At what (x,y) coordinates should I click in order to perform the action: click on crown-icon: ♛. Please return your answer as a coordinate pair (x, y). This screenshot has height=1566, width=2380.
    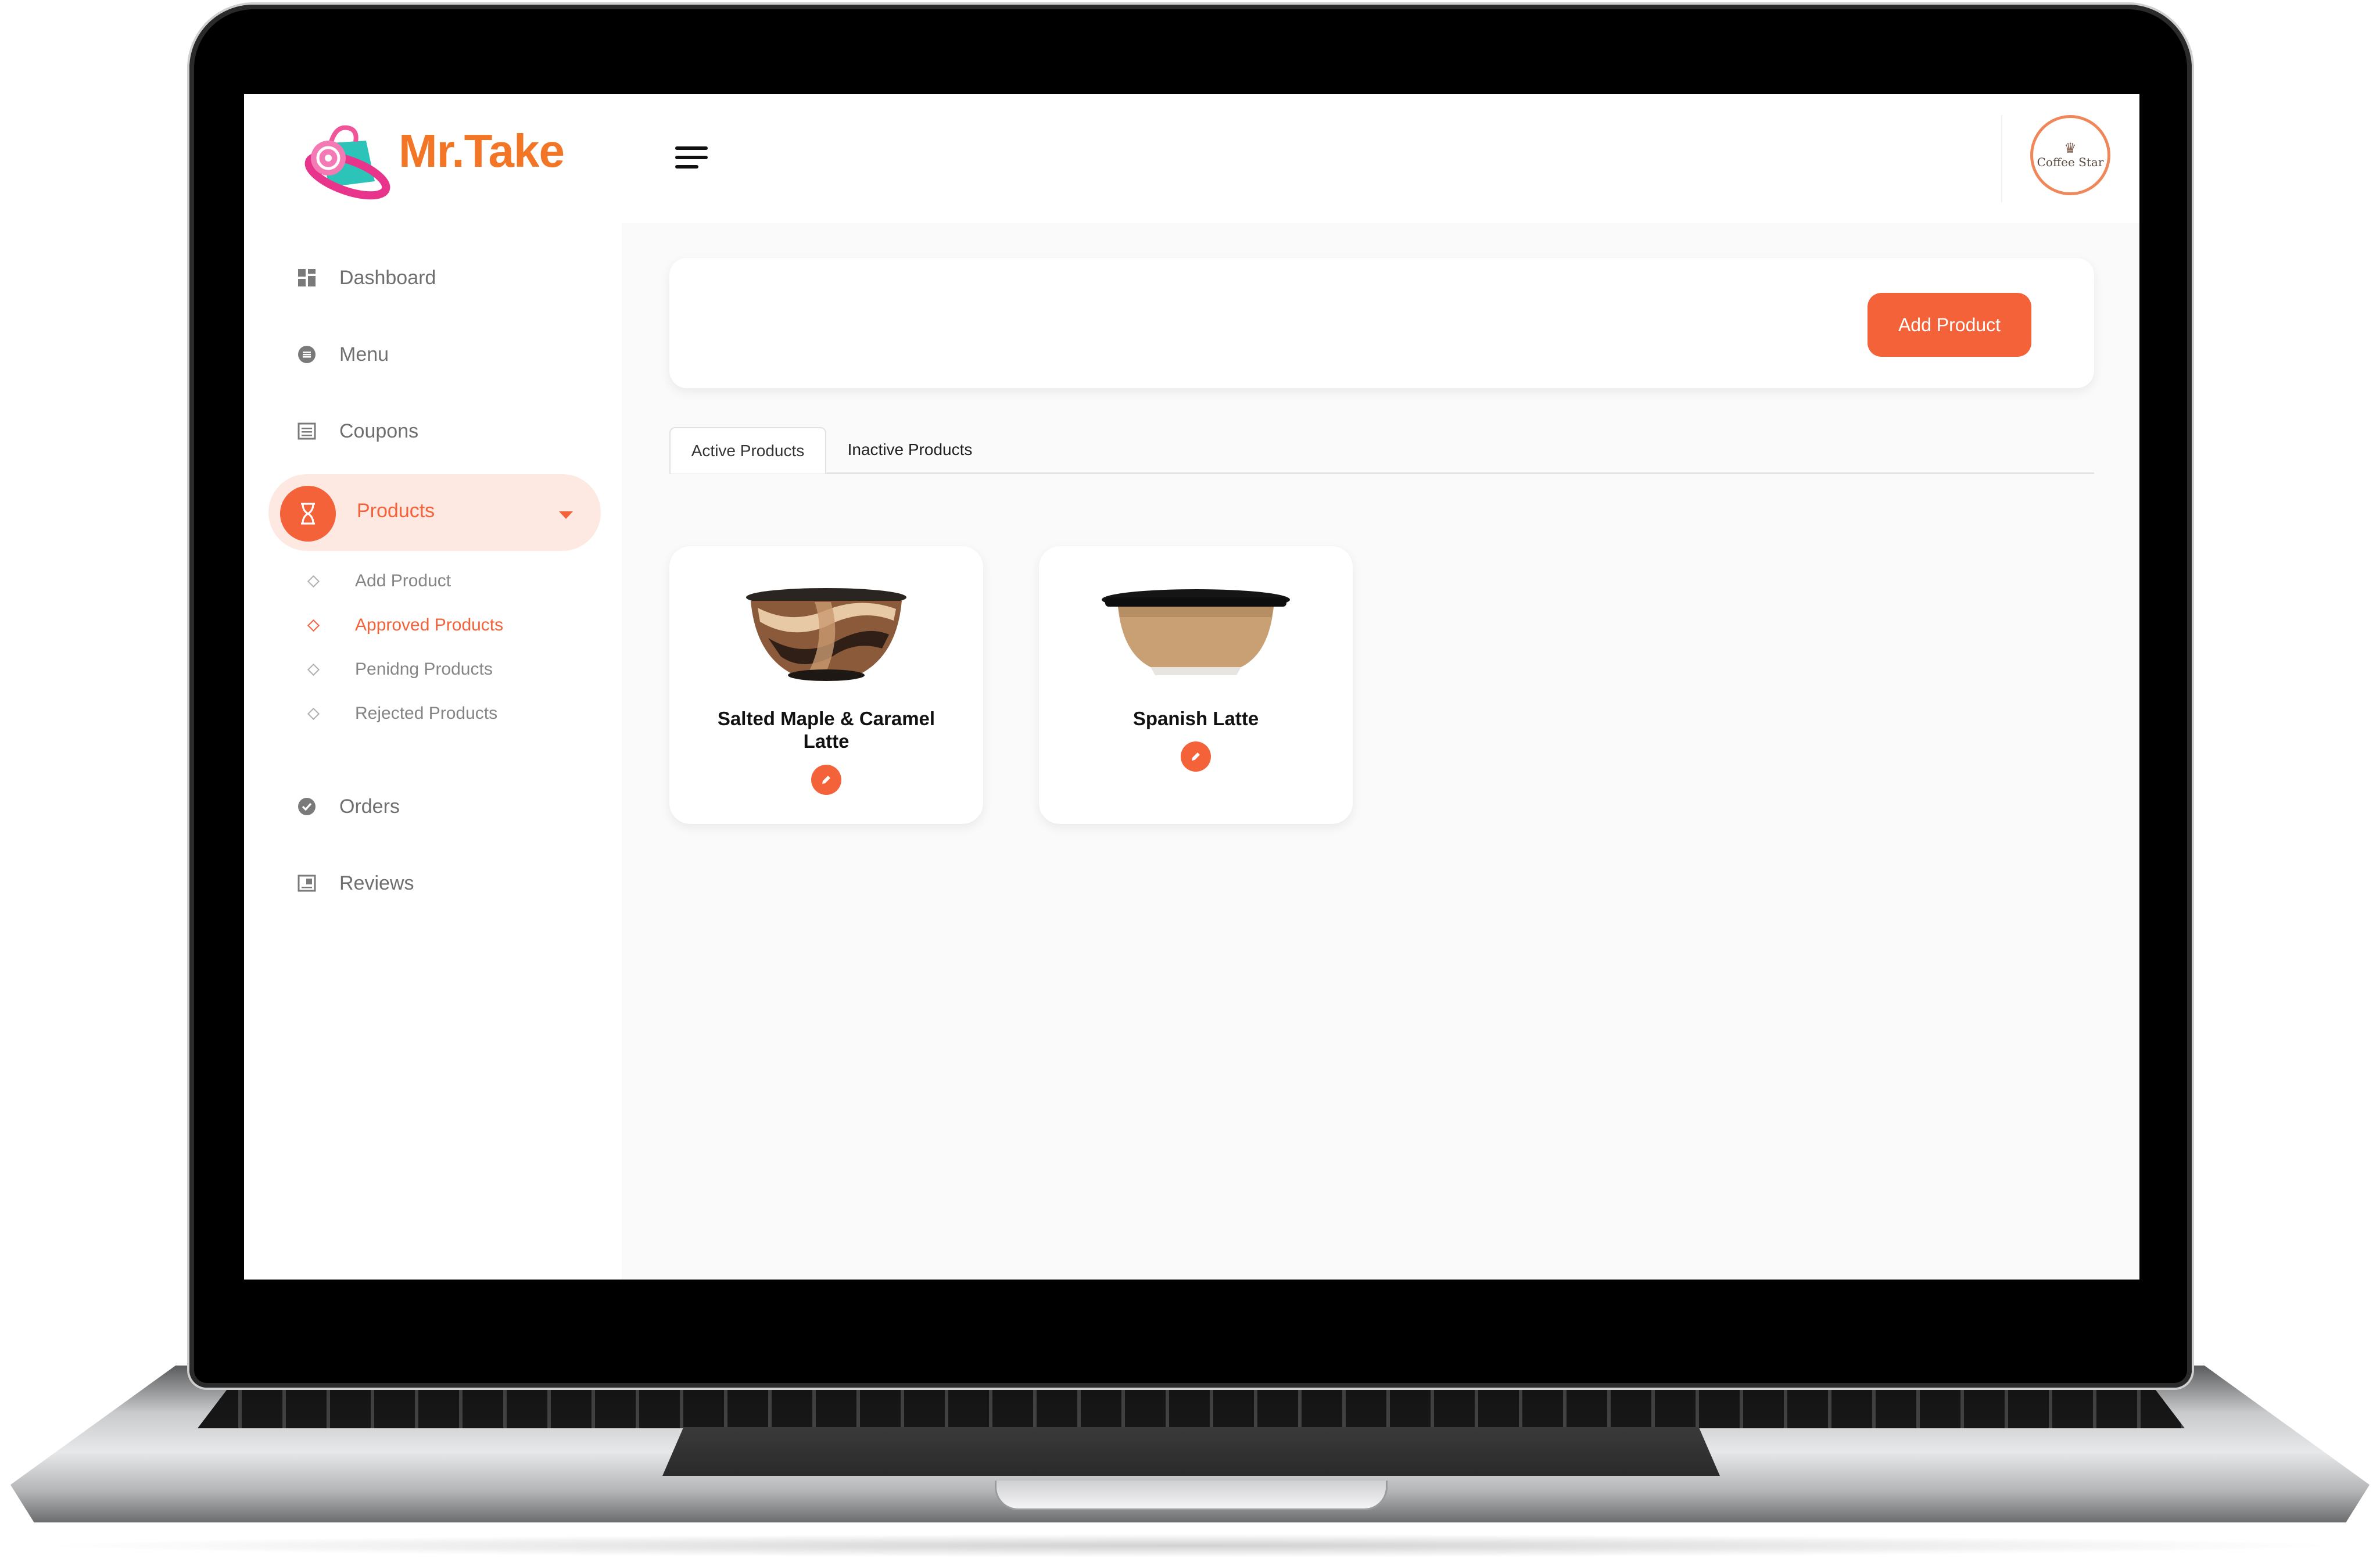
    Looking at the image, I should click on (2070, 148).